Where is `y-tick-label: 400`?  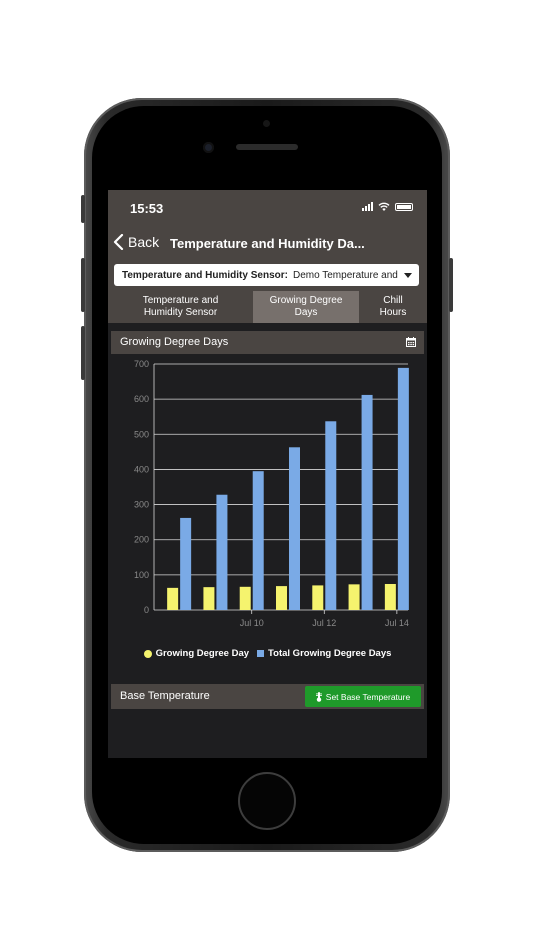 y-tick-label: 400 is located at coordinates (141, 469).